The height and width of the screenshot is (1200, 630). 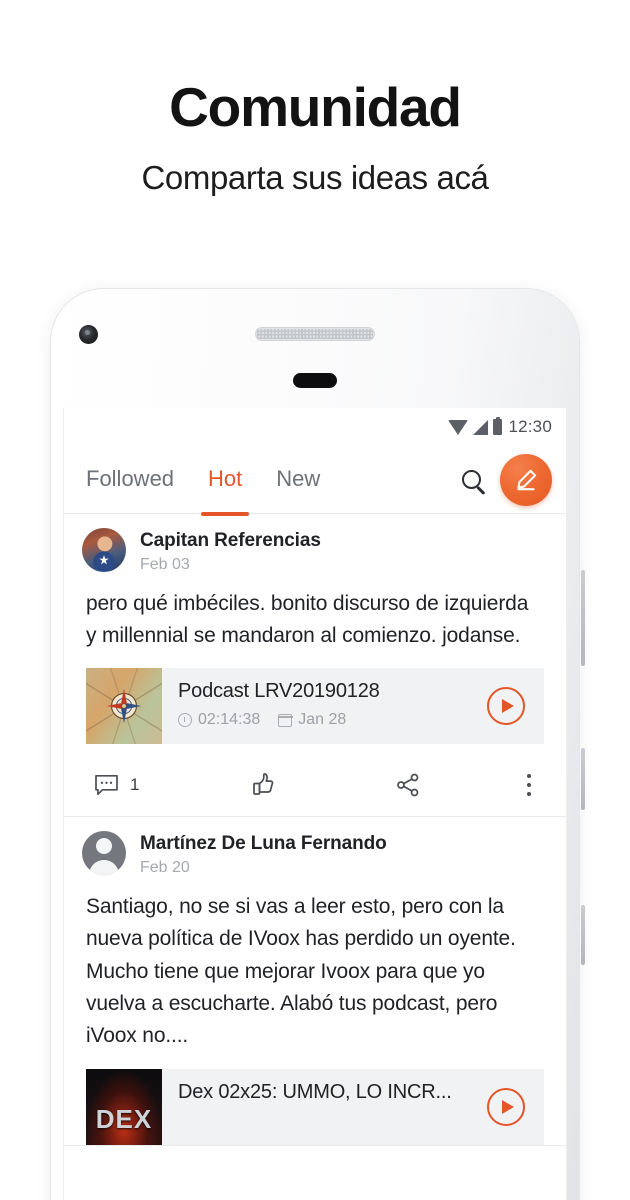 I want to click on podcast-info: Podcast LRV20190128 02:14:38 Jan 28, so click(x=315, y=706).